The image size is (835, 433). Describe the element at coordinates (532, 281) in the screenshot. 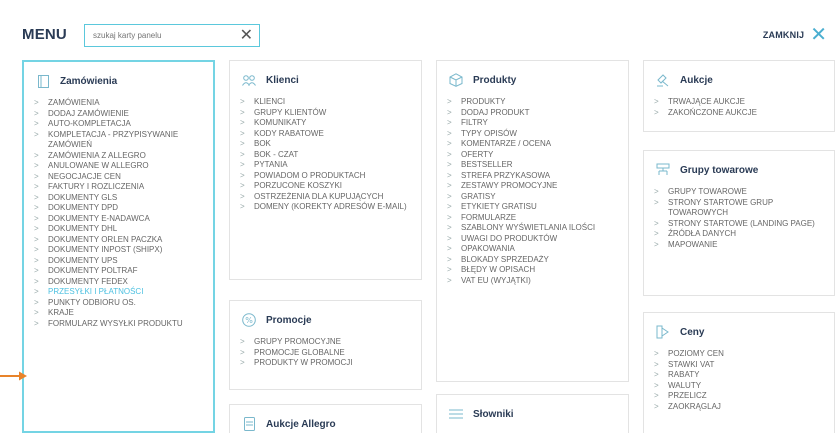

I see `menu-link: VAT EU (WYJĄTKI)` at that location.